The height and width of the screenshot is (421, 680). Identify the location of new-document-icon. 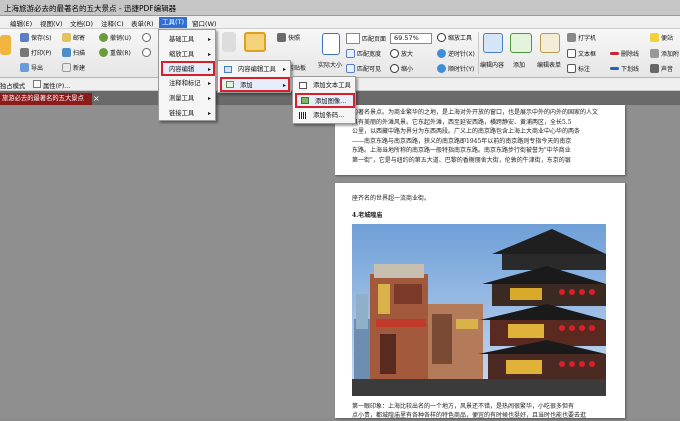
(66, 67).